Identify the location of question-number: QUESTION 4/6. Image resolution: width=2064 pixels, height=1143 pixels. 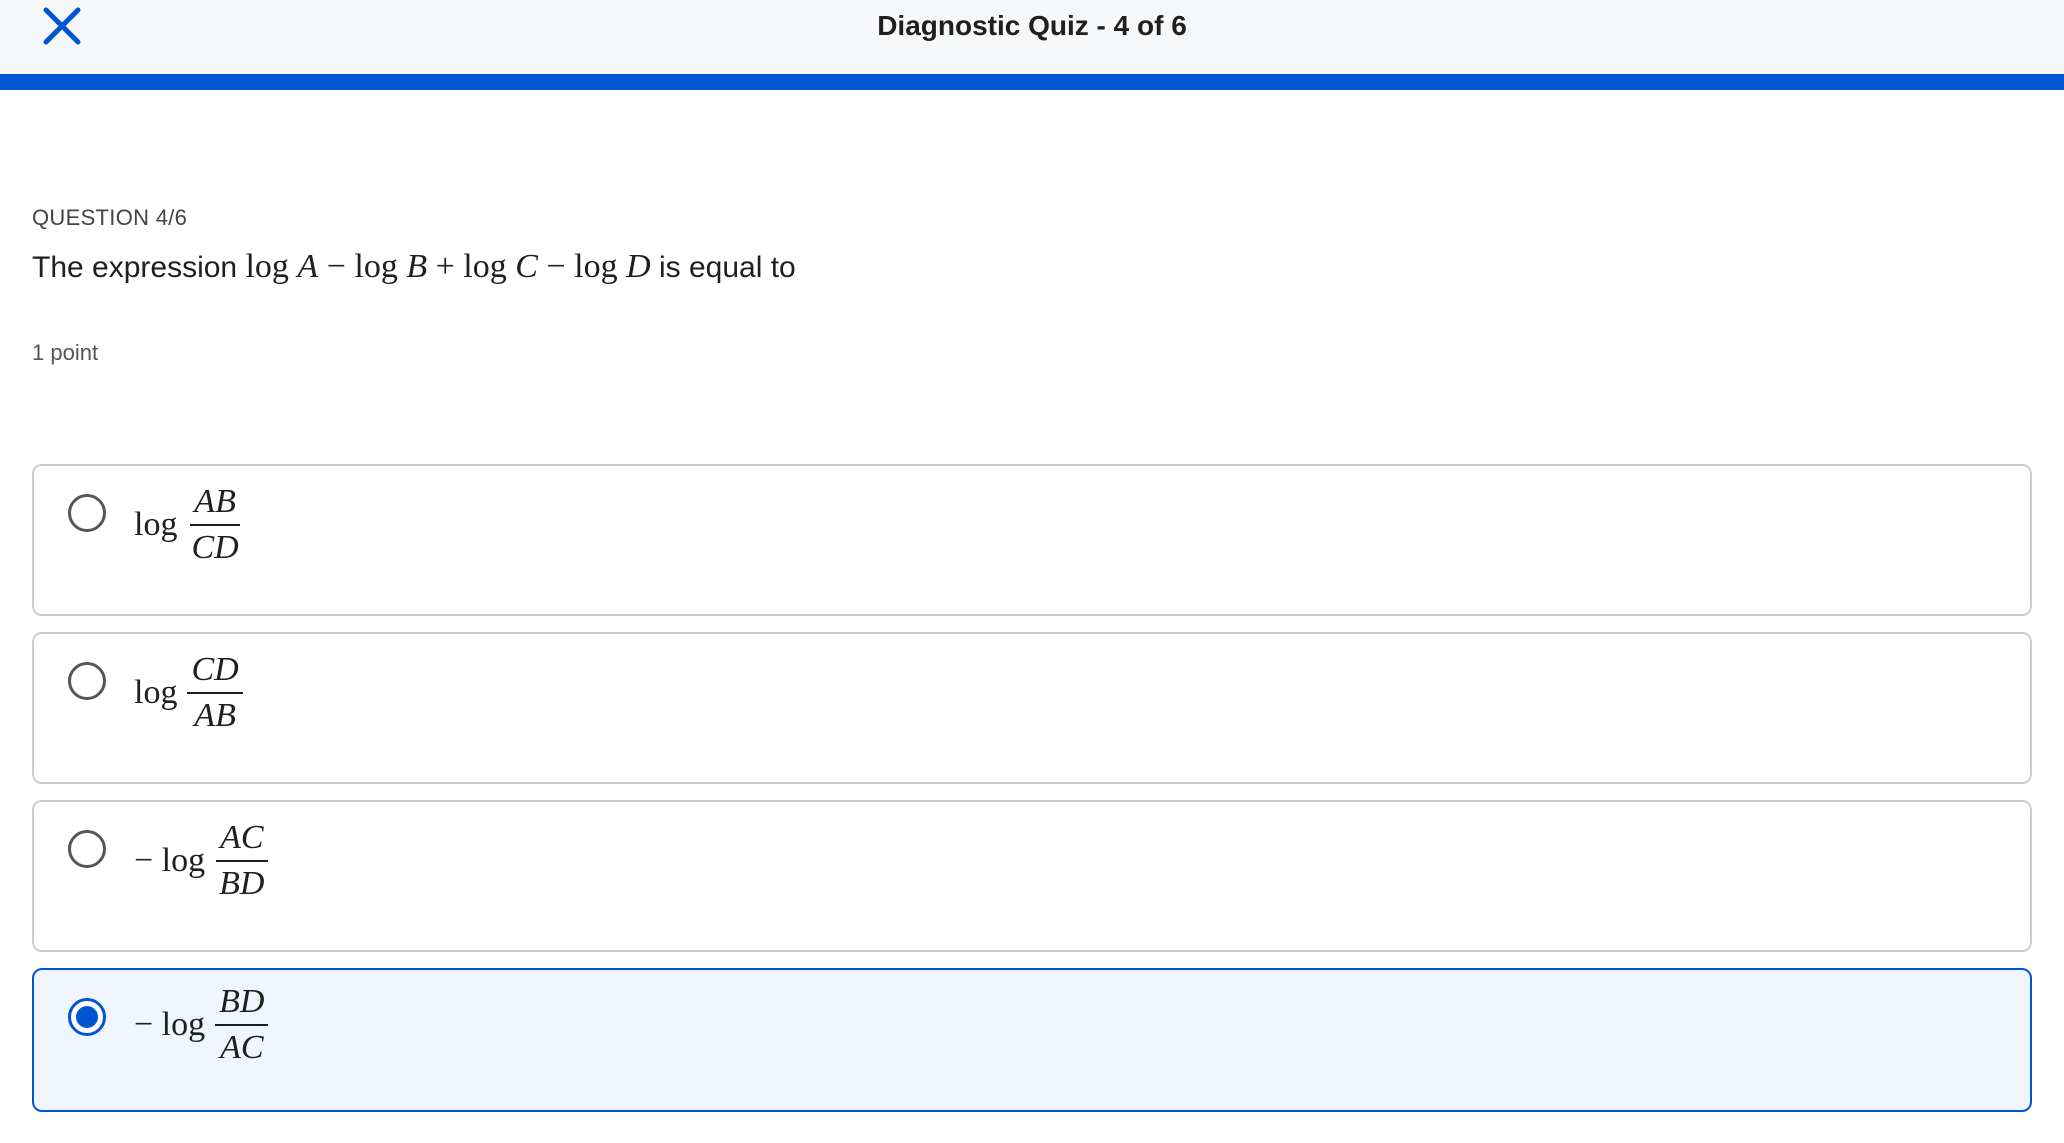
(110, 217).